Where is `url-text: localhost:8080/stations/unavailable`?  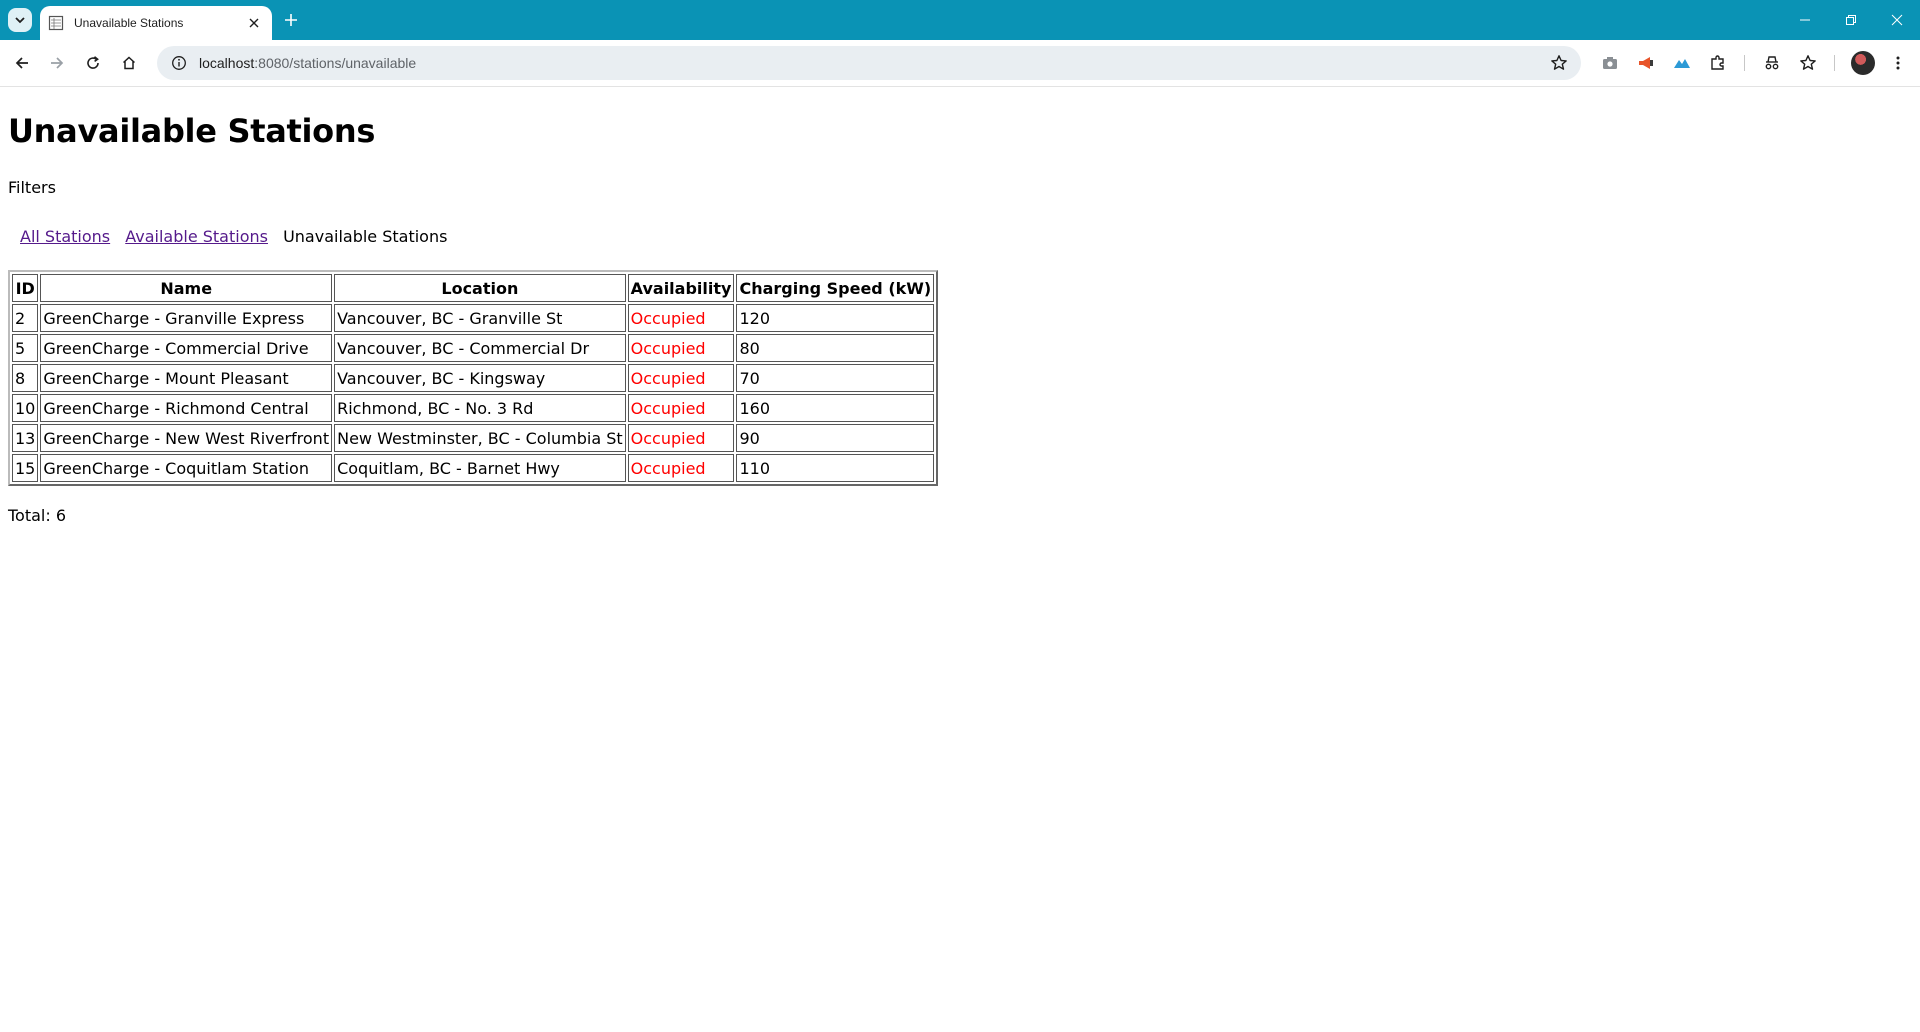
url-text: localhost:8080/stations/unavailable is located at coordinates (873, 63).